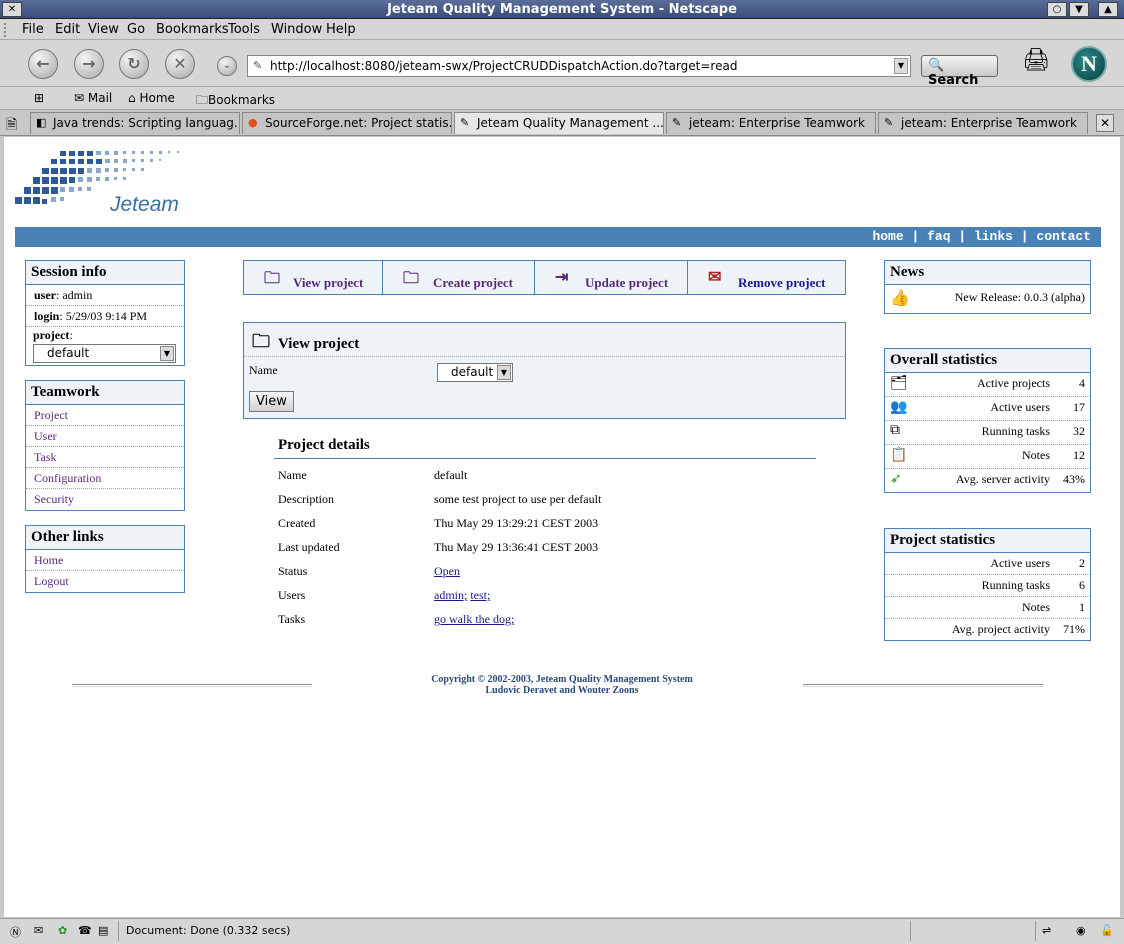 The width and height of the screenshot is (1124, 944). I want to click on sidebar-item-label: Configuration, so click(67, 478).